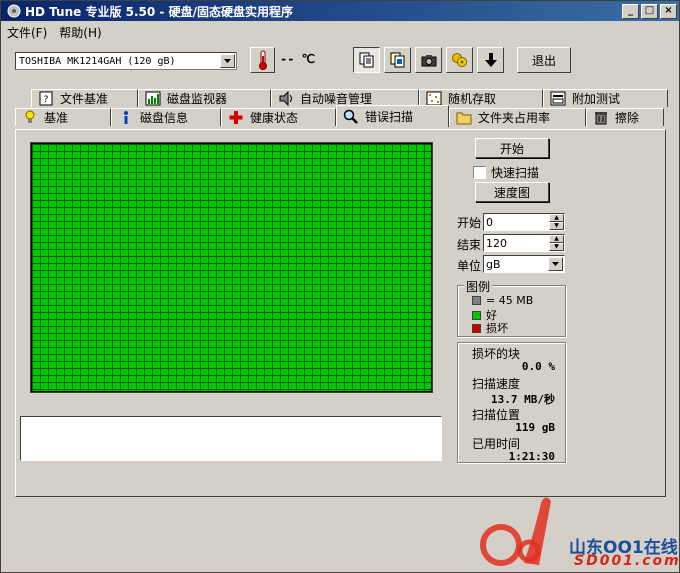 Image resolution: width=680 pixels, height=573 pixels. I want to click on start-scan-button: 开始, so click(512, 148).